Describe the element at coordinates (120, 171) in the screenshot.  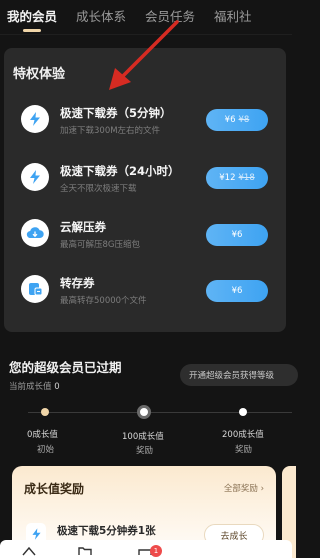
I see `privilege-name: 极速下载券（24小时）` at that location.